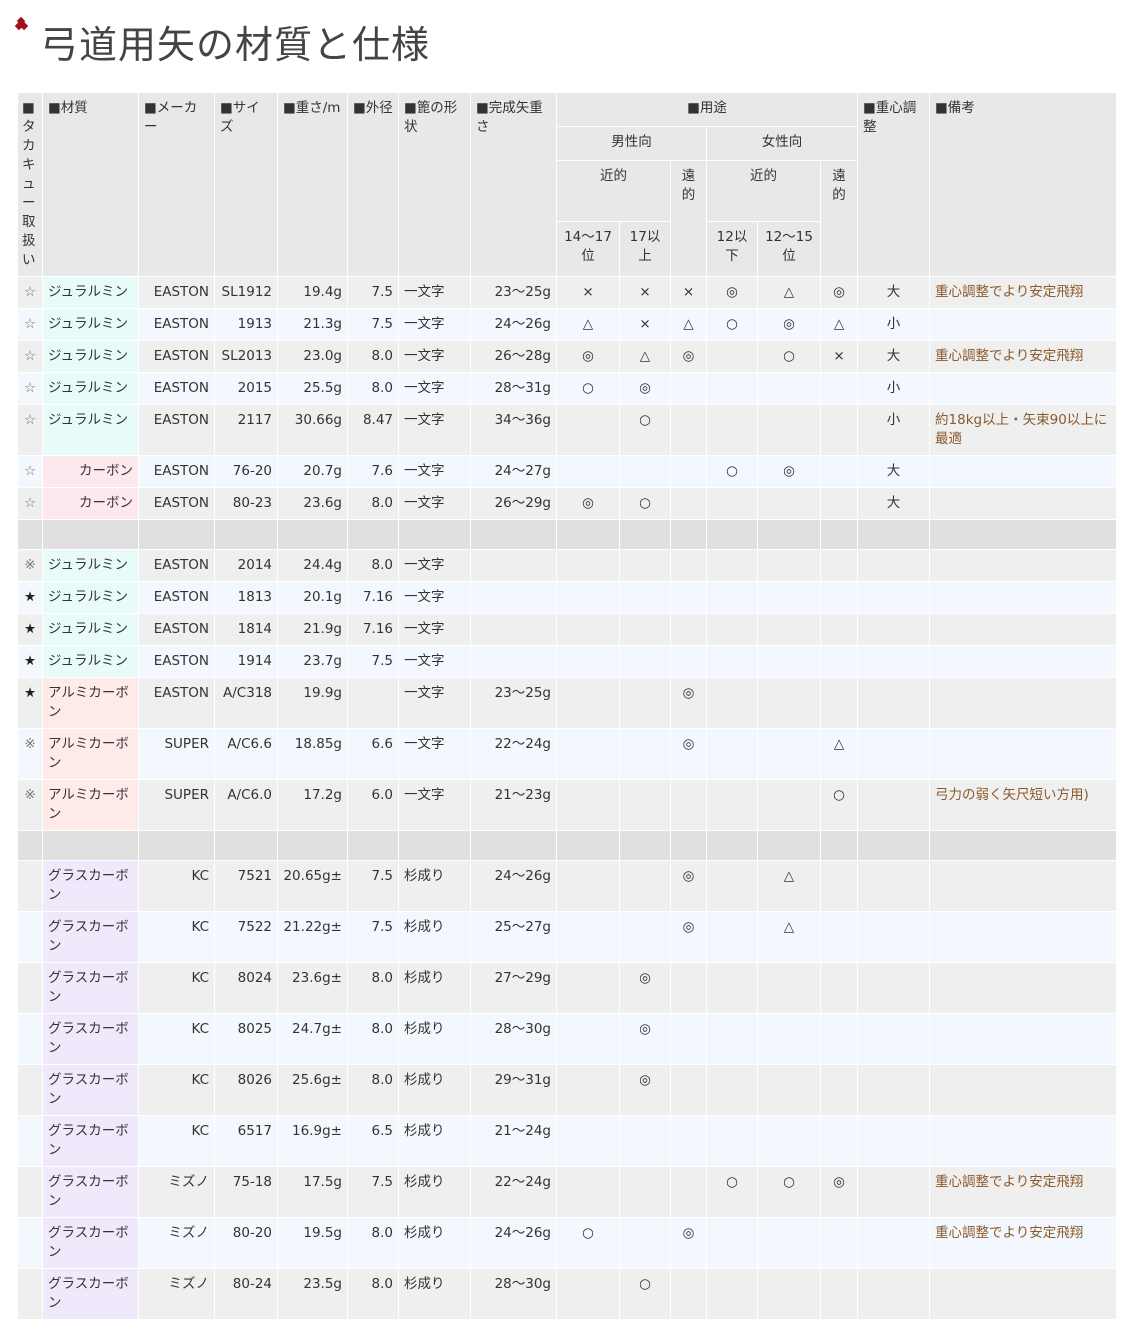  Describe the element at coordinates (312, 503) in the screenshot. I see `row-weight: 23.6g` at that location.